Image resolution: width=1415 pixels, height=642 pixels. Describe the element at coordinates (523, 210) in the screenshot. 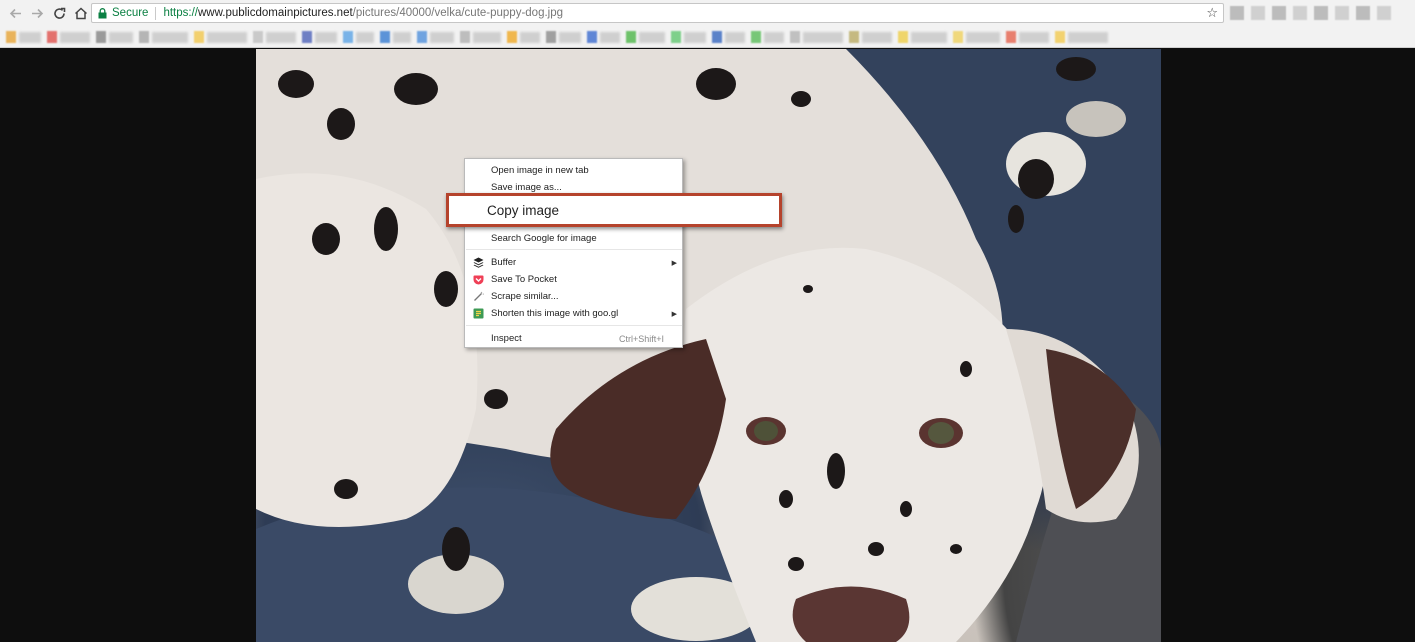

I see `menu-item-label: Copy image` at that location.